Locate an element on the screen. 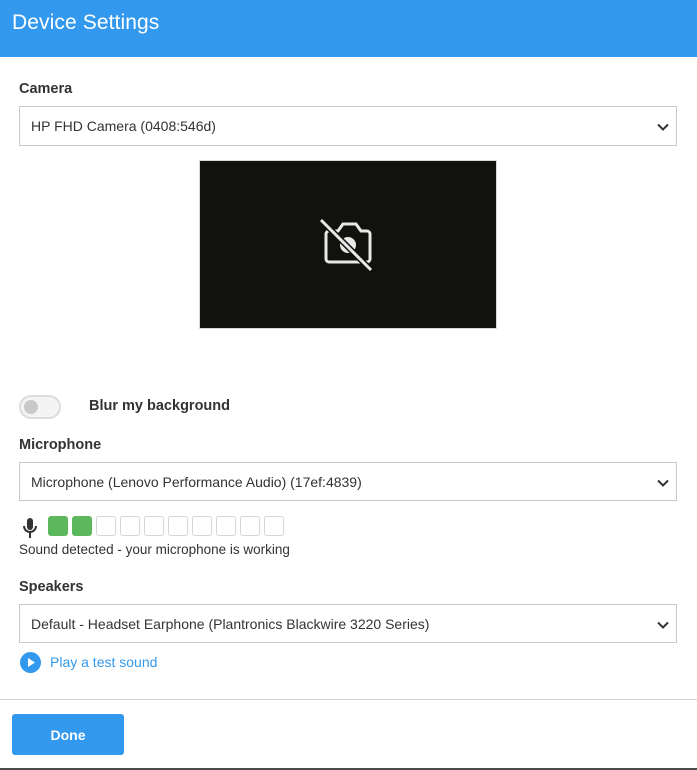  done-button: Done is located at coordinates (68, 734).